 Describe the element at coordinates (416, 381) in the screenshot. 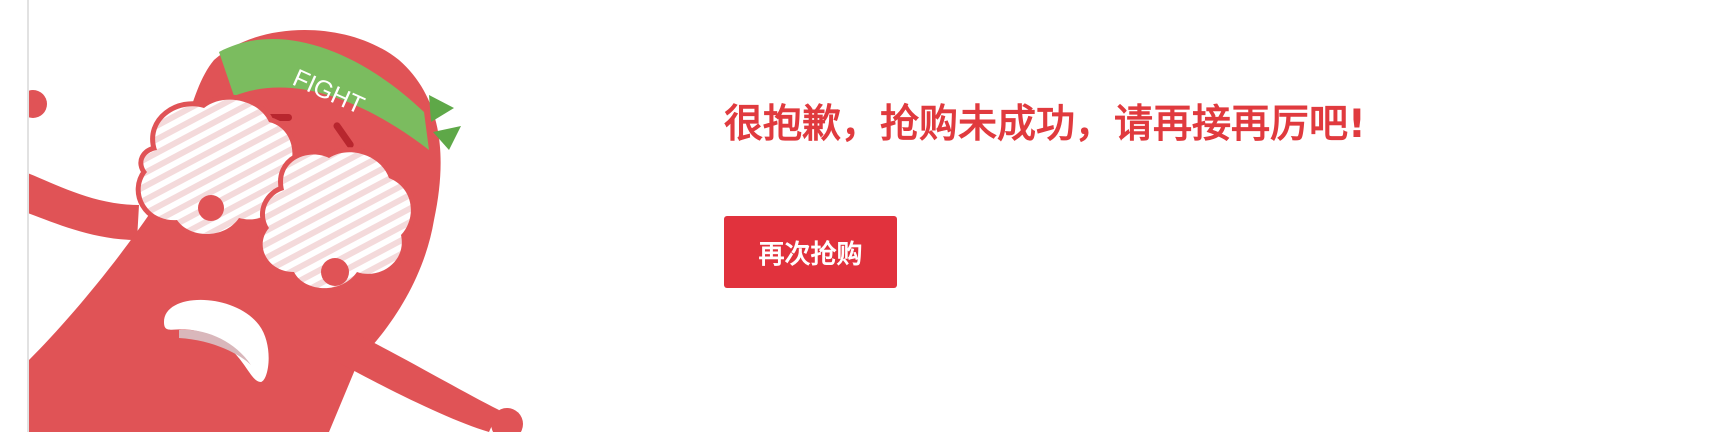

I see `right-arm` at that location.